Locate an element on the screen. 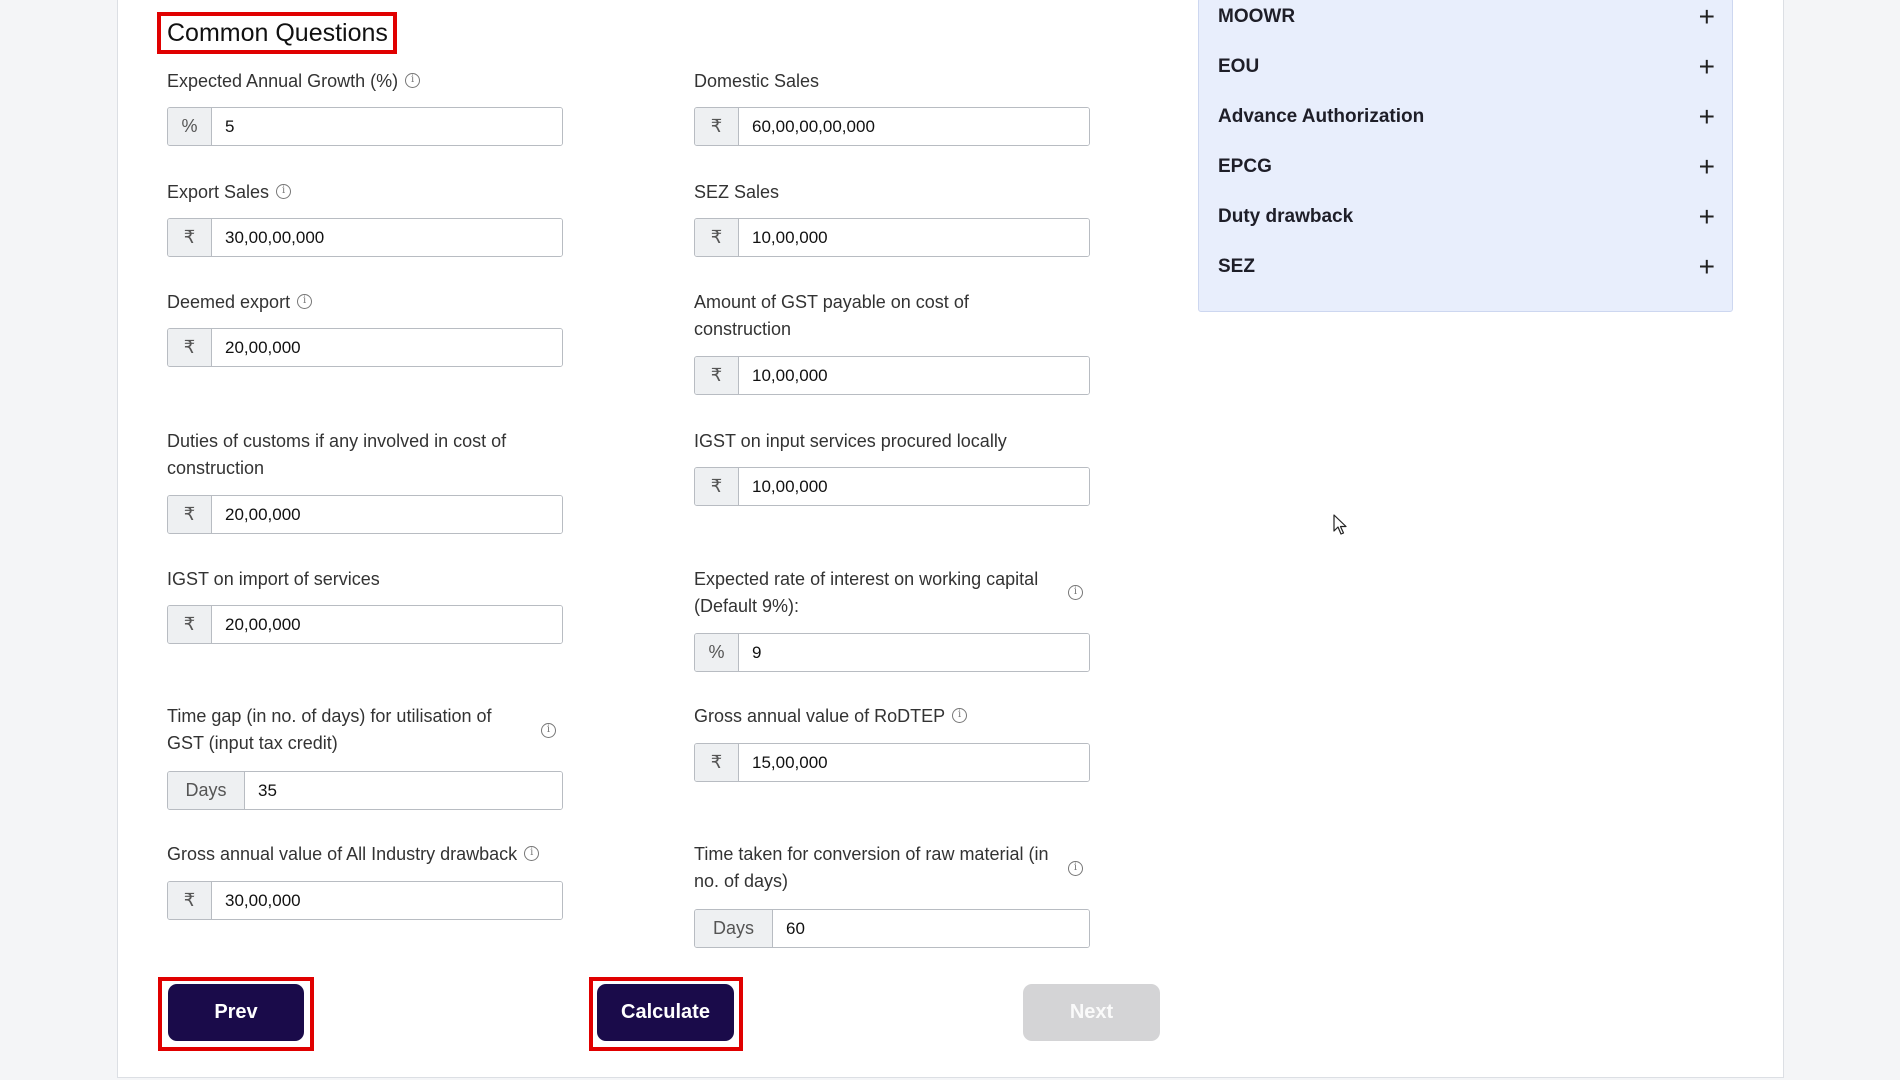 The width and height of the screenshot is (1900, 1080). interest-rate-input-group: % is located at coordinates (892, 652).